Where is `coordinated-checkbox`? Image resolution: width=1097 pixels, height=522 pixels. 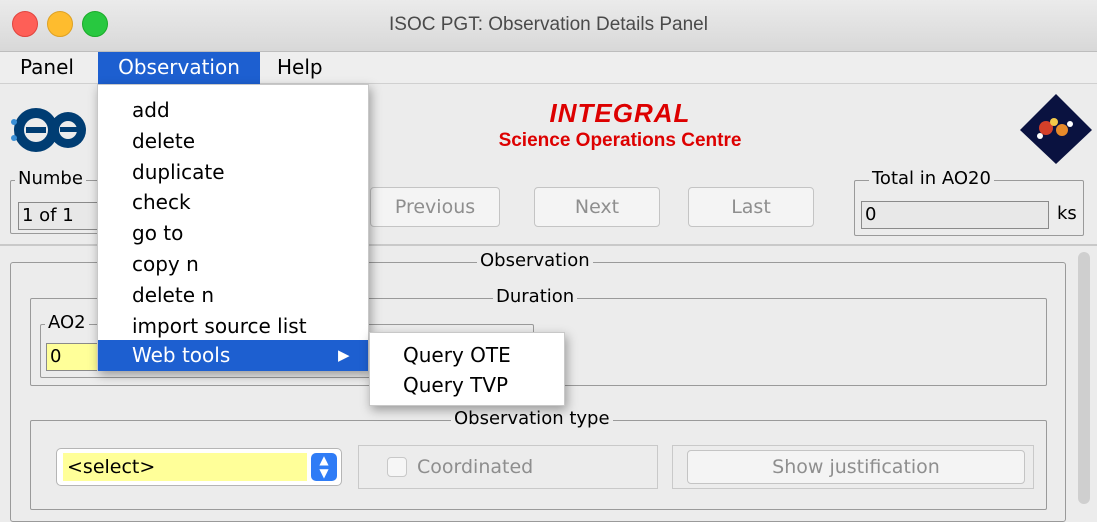 coordinated-checkbox is located at coordinates (397, 467).